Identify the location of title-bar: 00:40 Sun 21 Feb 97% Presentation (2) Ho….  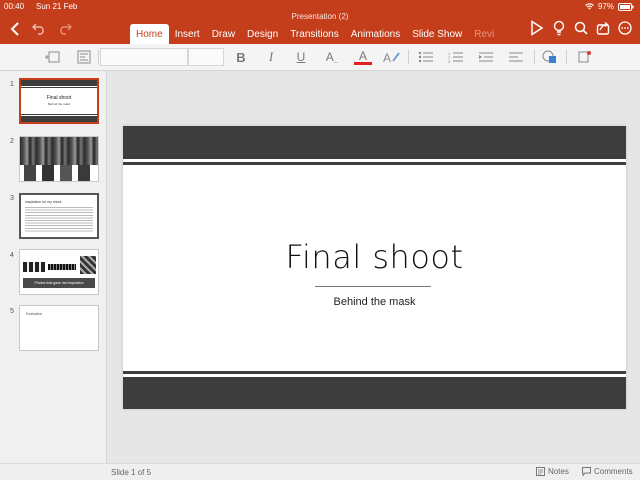
(320, 22).